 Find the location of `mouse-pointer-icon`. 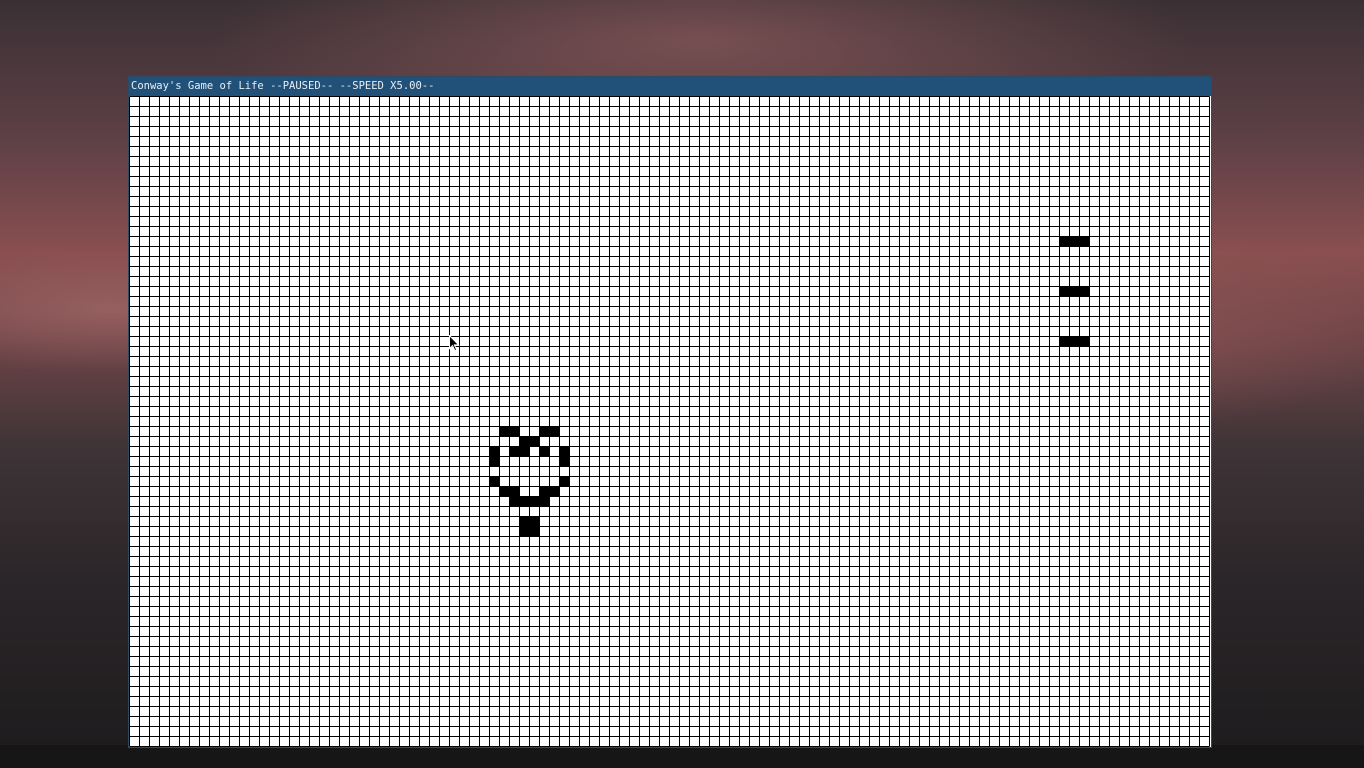

mouse-pointer-icon is located at coordinates (454, 343).